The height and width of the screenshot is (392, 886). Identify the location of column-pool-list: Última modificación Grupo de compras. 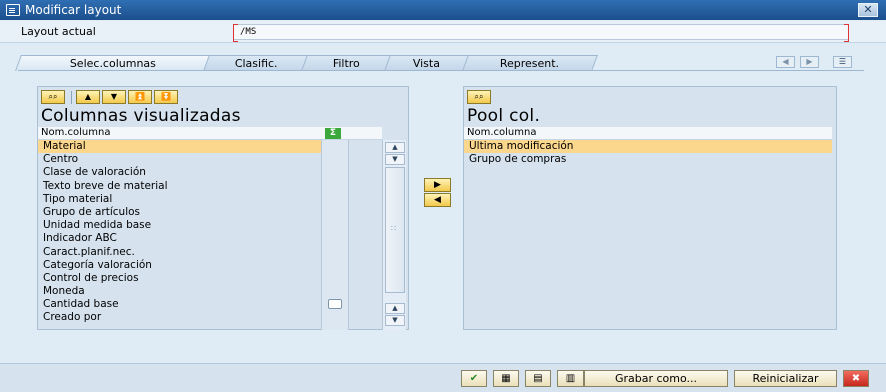
(648, 153).